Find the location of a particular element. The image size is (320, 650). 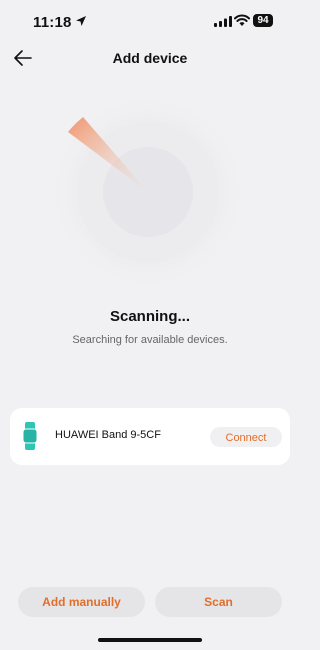

add-manually-button: Add manually is located at coordinates (81, 602).